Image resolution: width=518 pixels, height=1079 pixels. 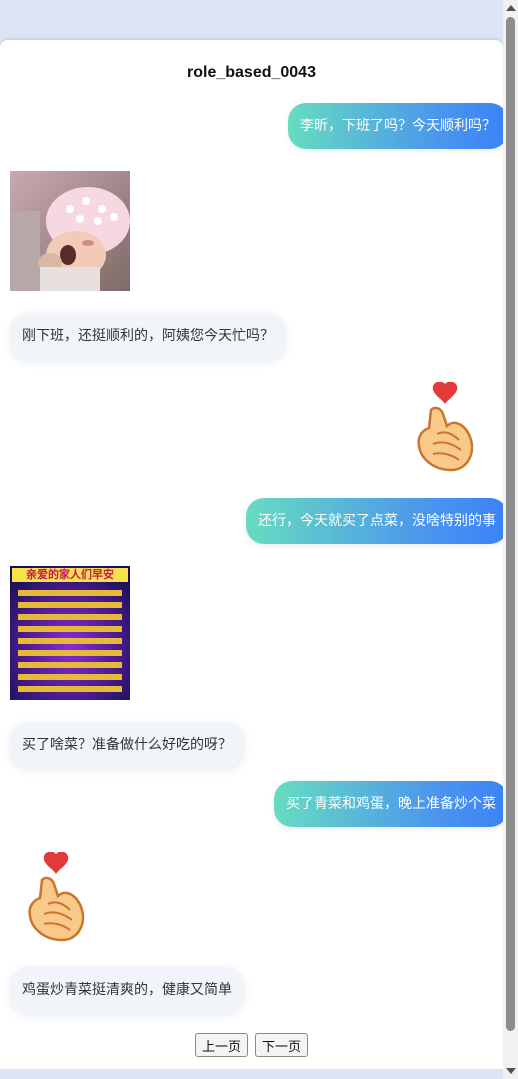 I want to click on scroll-thumb, so click(x=510, y=524).